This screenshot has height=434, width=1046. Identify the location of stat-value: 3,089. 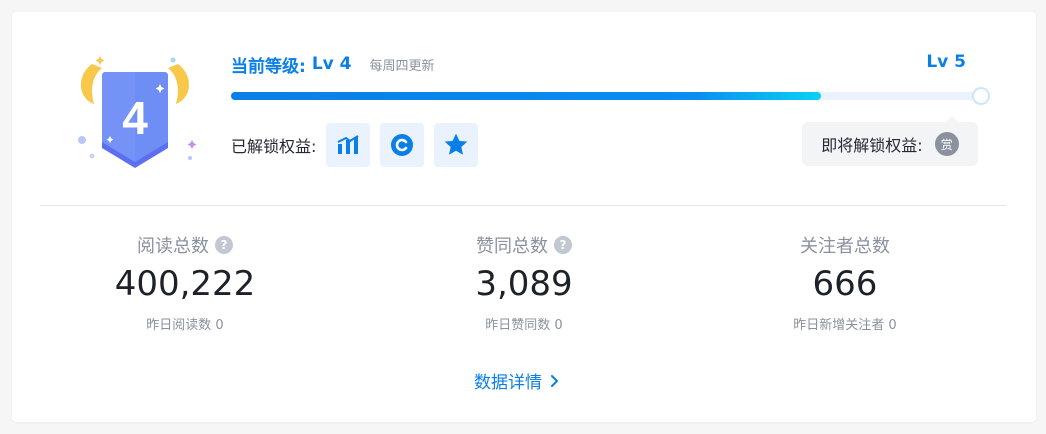
(524, 284).